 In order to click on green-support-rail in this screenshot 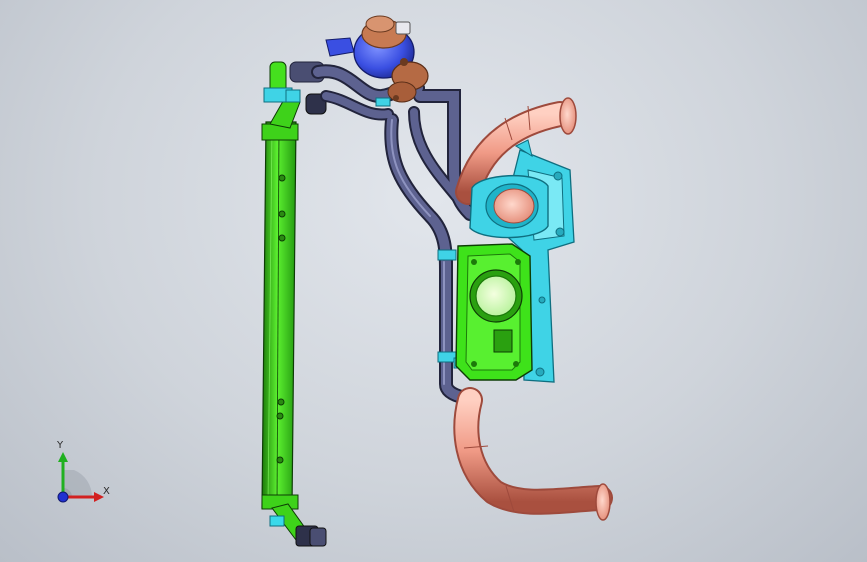, I will do `click(285, 318)`.